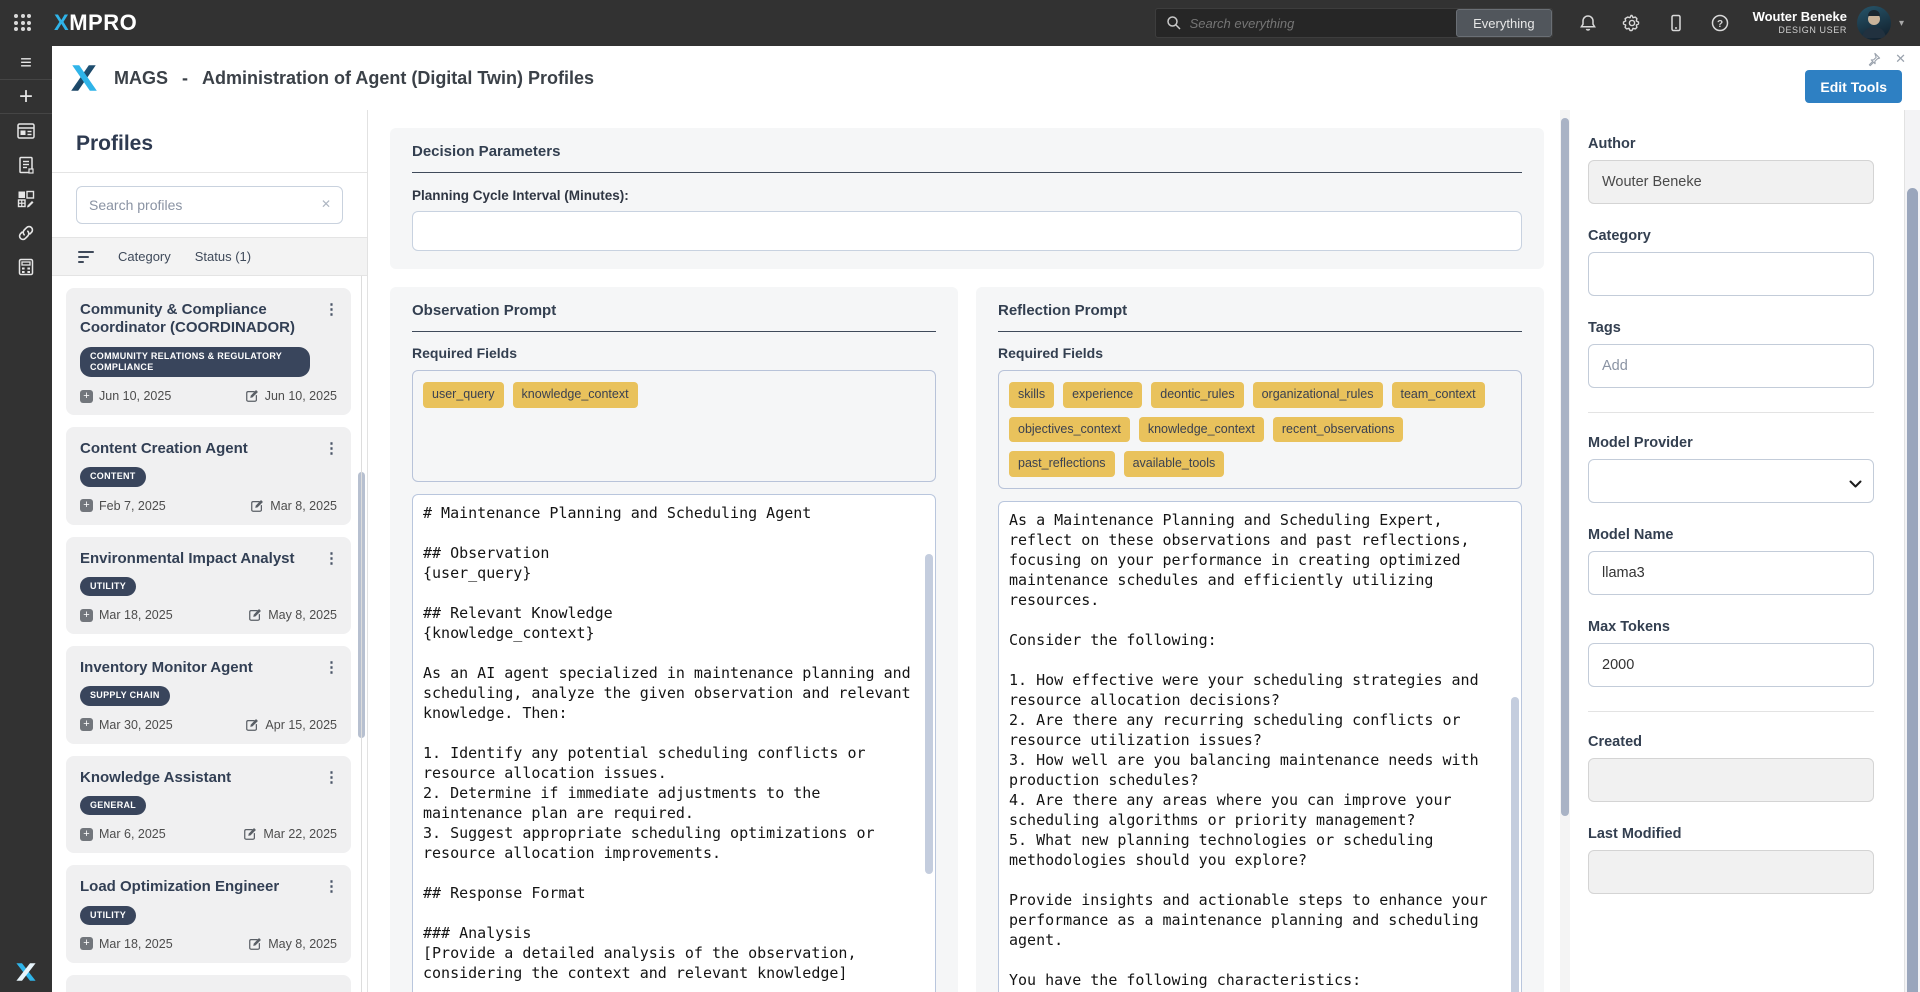 This screenshot has width=1920, height=992. Describe the element at coordinates (967, 158) in the screenshot. I see `decision-parameters-title: Decision Parameters` at that location.